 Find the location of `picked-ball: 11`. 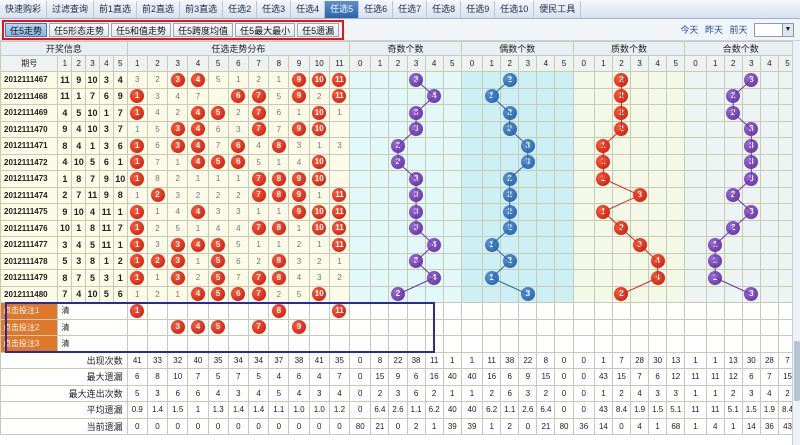

picked-ball: 11 is located at coordinates (339, 310).